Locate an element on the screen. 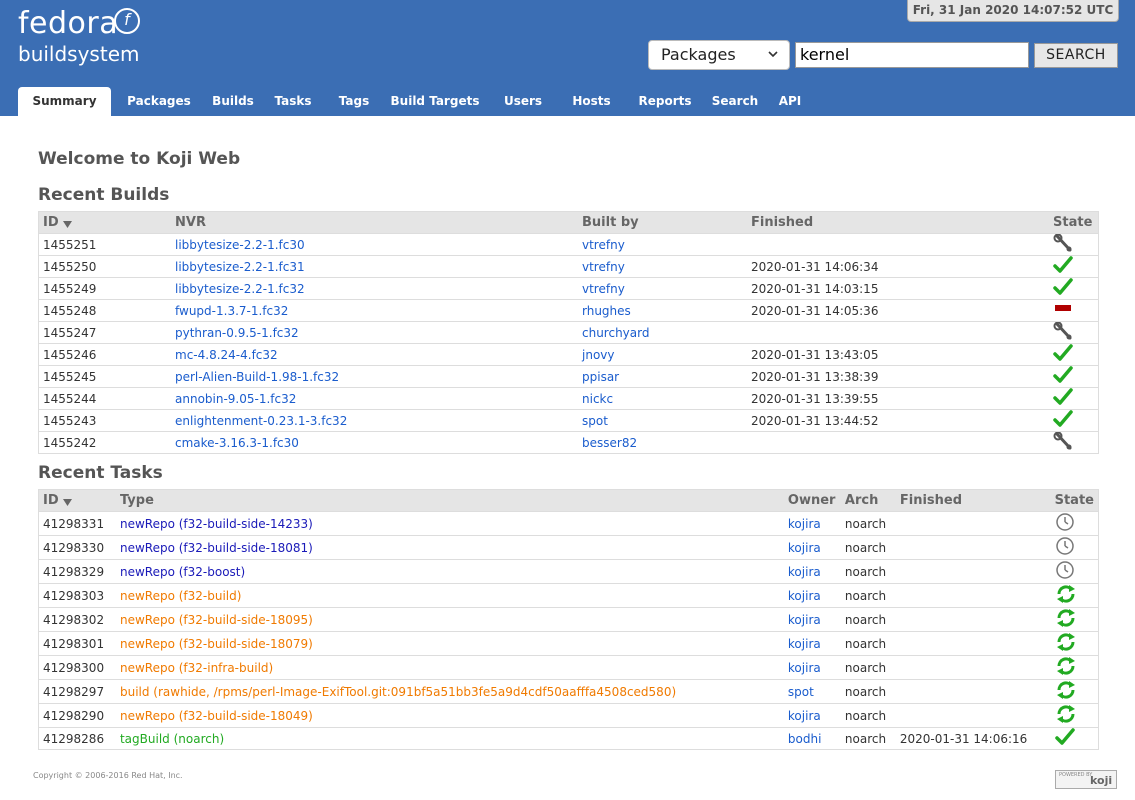 The width and height of the screenshot is (1135, 800). build-nvr-link: libbytesize-2.2-1.fc30 is located at coordinates (240, 245).